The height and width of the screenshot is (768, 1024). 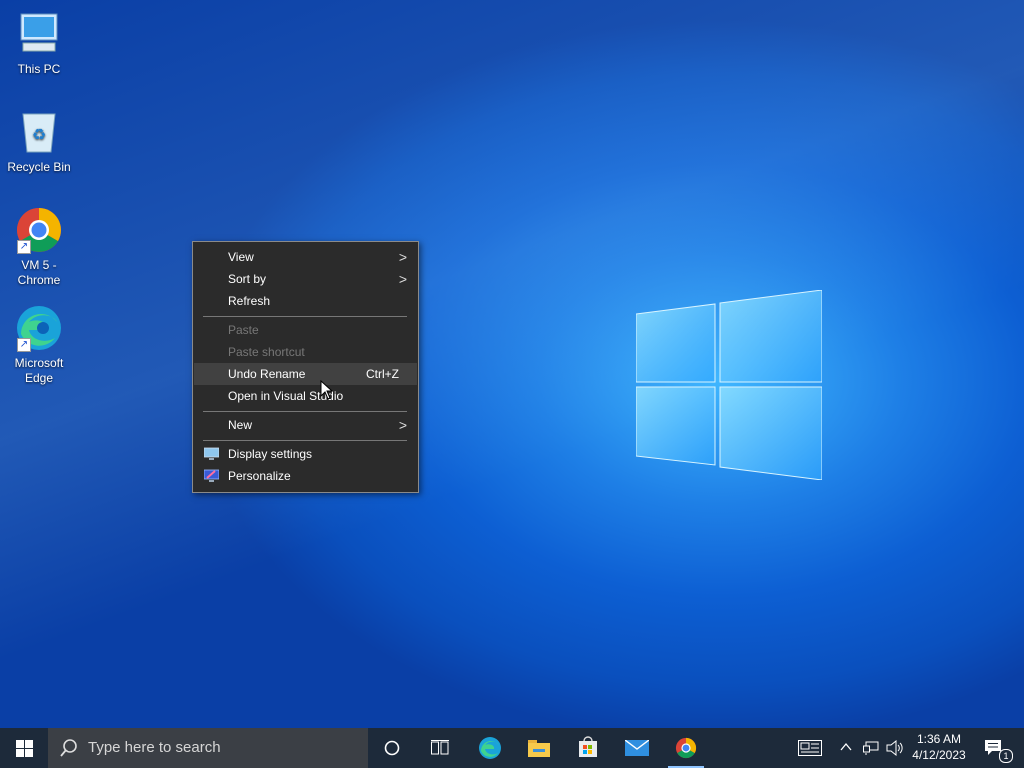 I want to click on taskbar-search-box: Type here to search, so click(x=208, y=748).